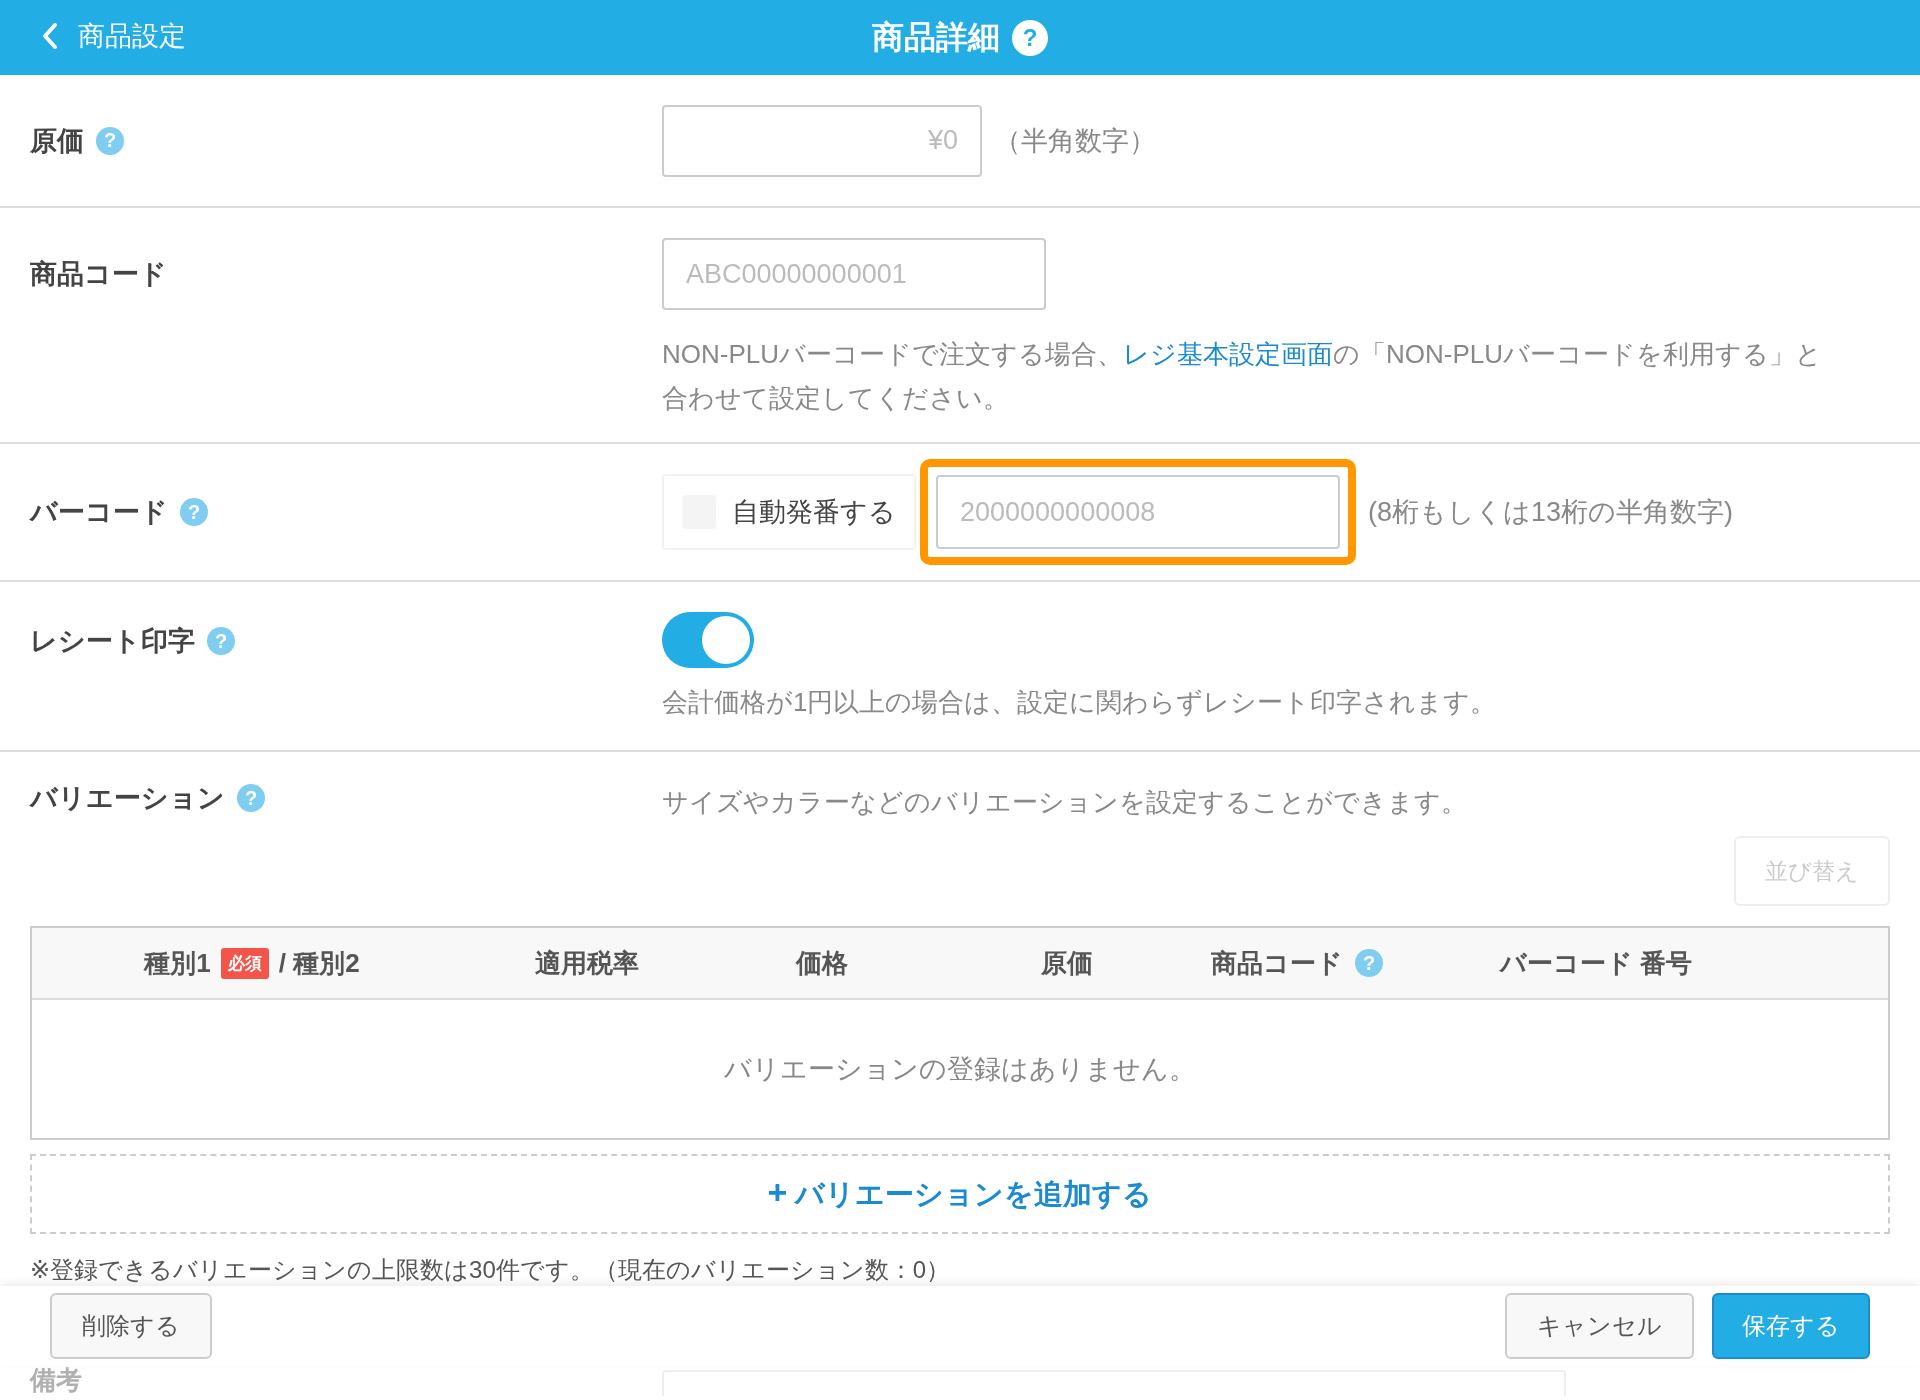 The image size is (1920, 1400). I want to click on field-label: 原価, so click(57, 141).